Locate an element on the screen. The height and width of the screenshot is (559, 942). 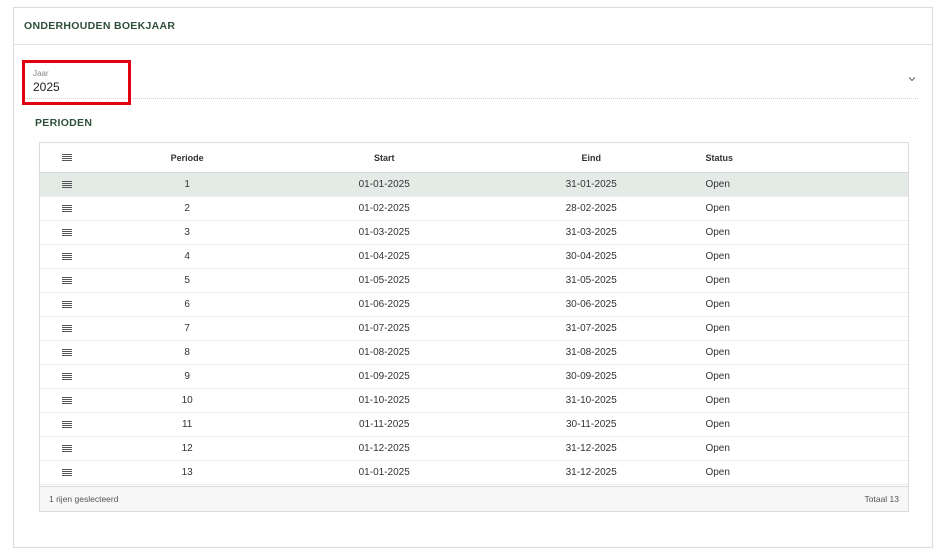
header-menu-cell is located at coordinates (67, 157).